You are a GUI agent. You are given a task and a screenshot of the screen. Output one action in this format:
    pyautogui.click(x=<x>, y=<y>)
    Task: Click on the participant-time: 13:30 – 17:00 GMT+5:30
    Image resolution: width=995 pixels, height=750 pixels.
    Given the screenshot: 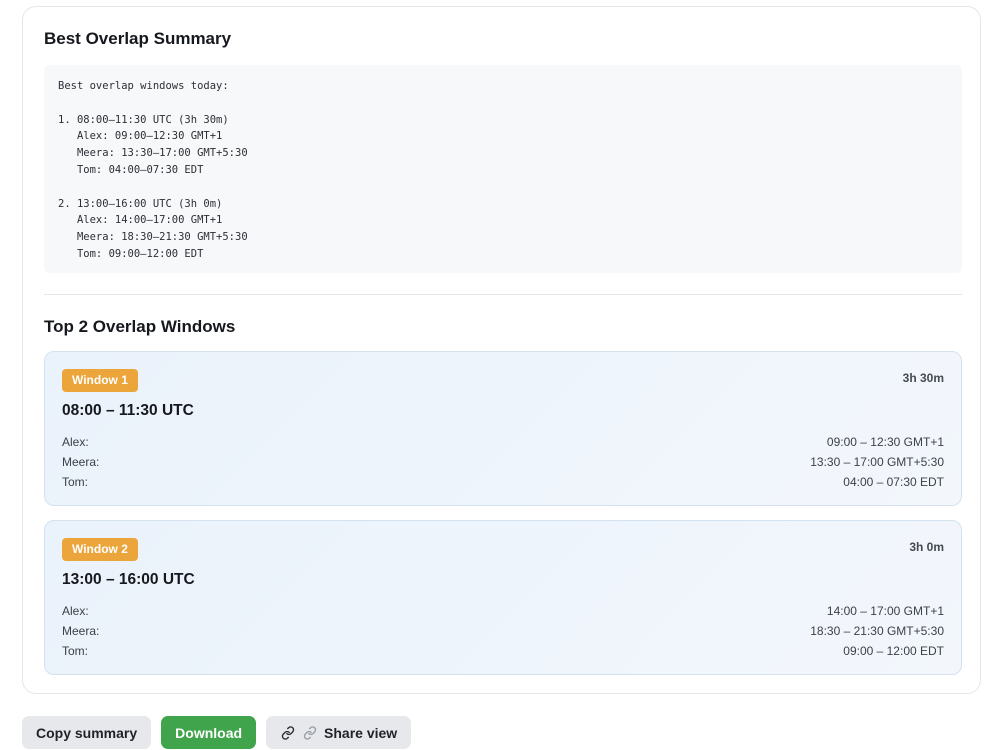 What is the action you would take?
    pyautogui.click(x=877, y=462)
    